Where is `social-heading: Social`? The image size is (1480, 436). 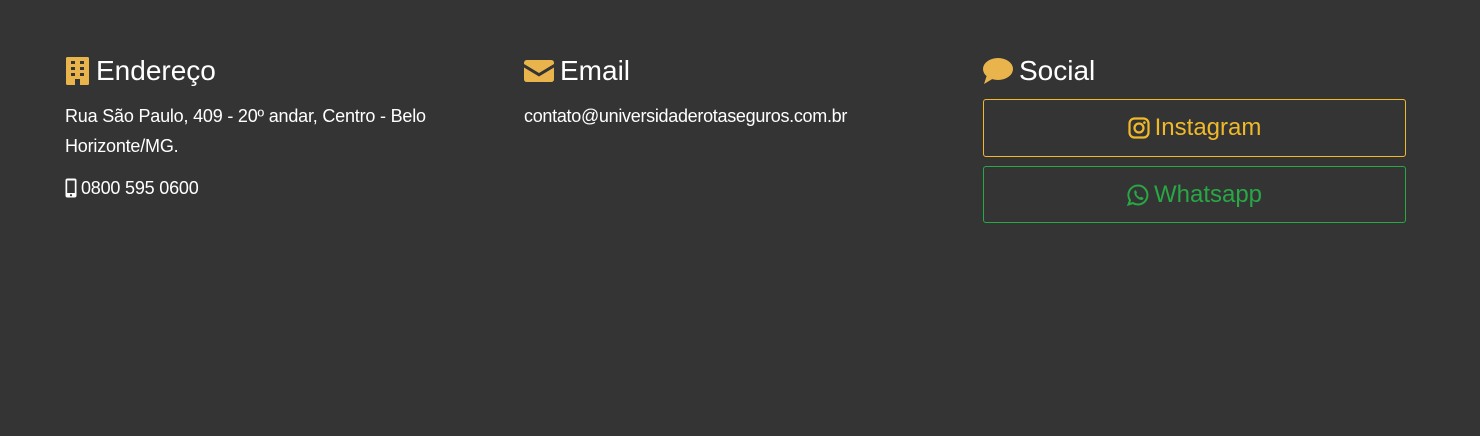 social-heading: Social is located at coordinates (1194, 71).